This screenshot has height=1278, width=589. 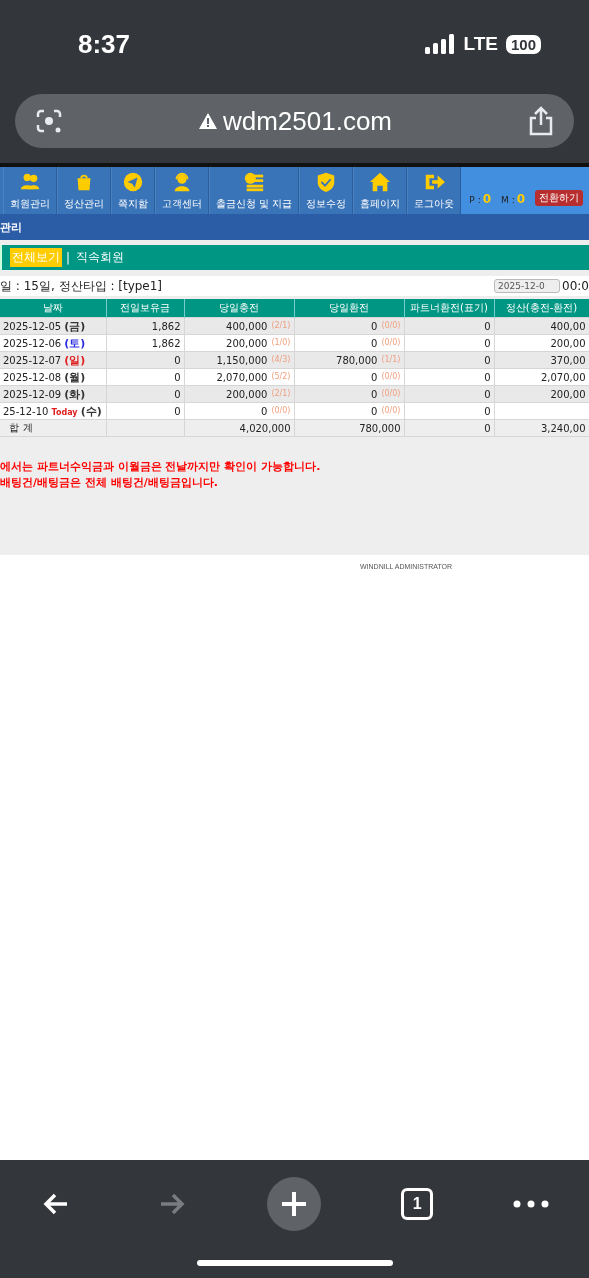 I want to click on notice-text: 에서는 파트너수익금과 이월금은 전날까지만 확인이 가능합니다., so click(x=161, y=466).